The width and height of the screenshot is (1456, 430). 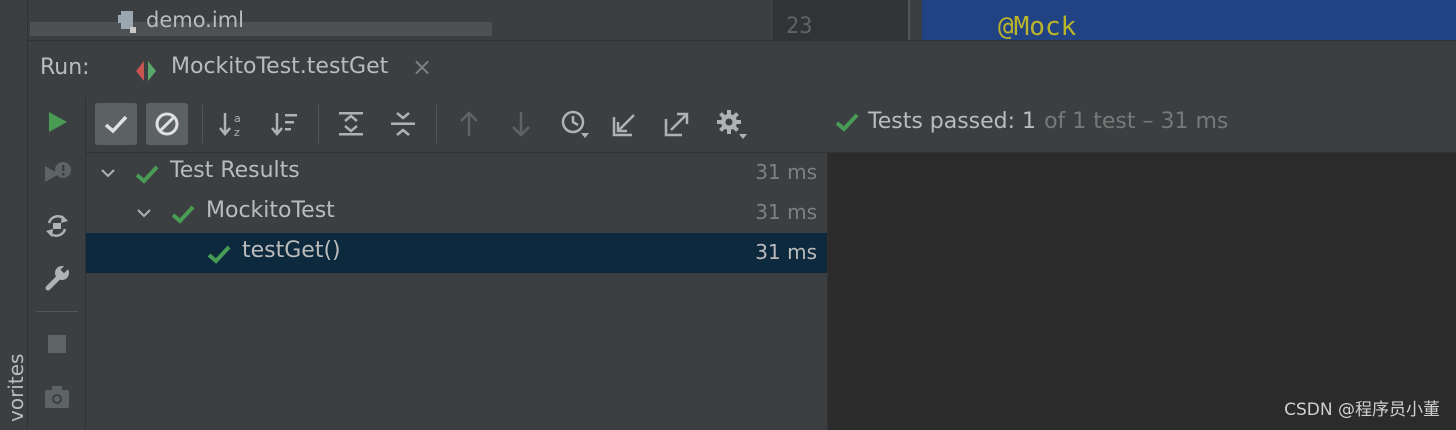 I want to click on tree-row-label: testGet(), so click(x=291, y=250).